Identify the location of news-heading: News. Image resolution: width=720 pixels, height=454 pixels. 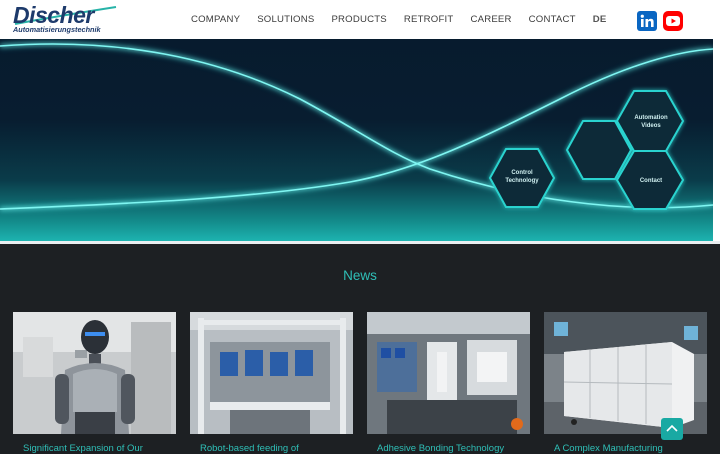
(360, 275).